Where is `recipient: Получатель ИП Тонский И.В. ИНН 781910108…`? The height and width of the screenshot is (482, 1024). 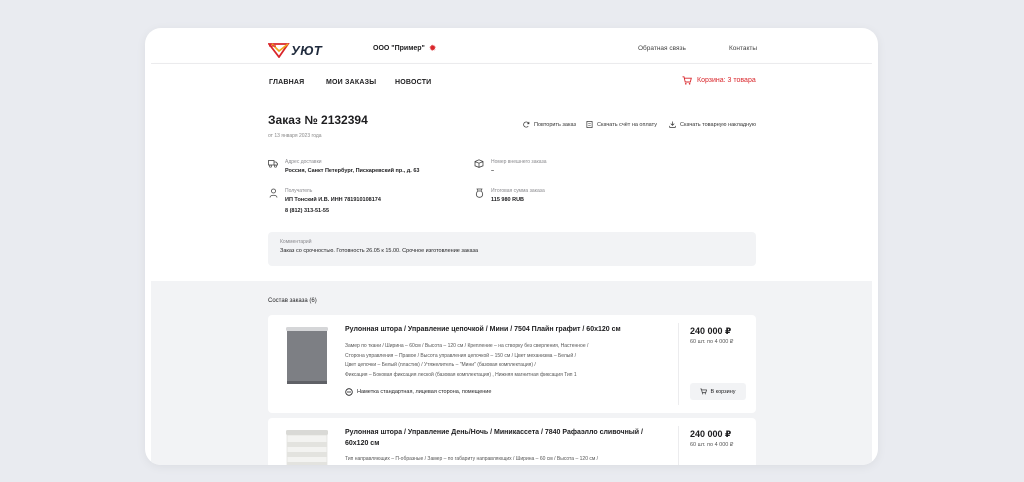
recipient: Получатель ИП Тонский И.В. ИНН 781910108… is located at coordinates (324, 201).